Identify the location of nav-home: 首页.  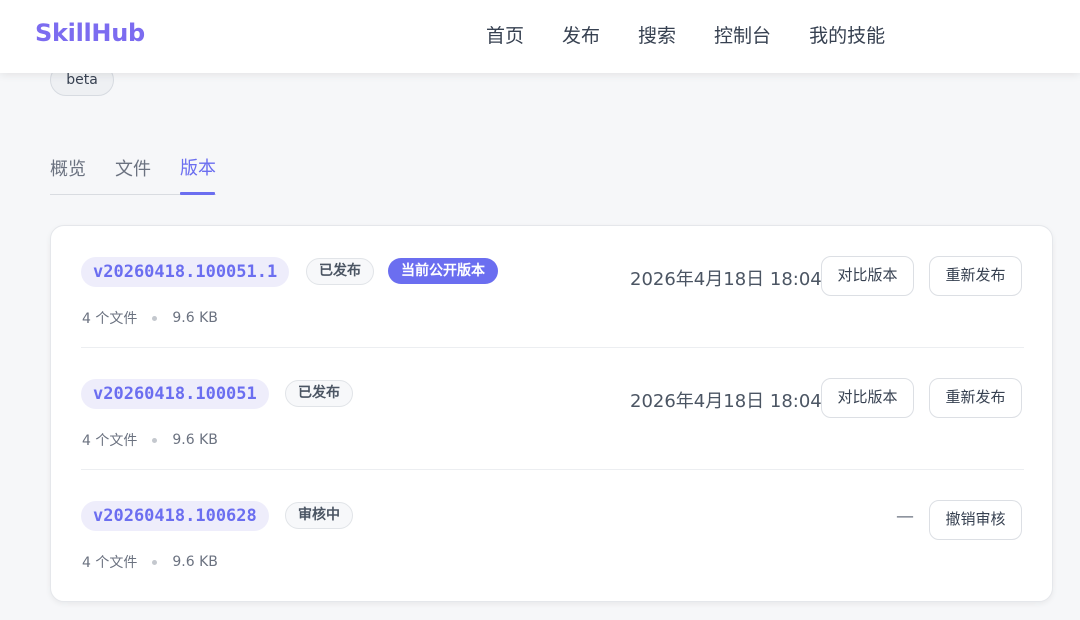
(505, 34).